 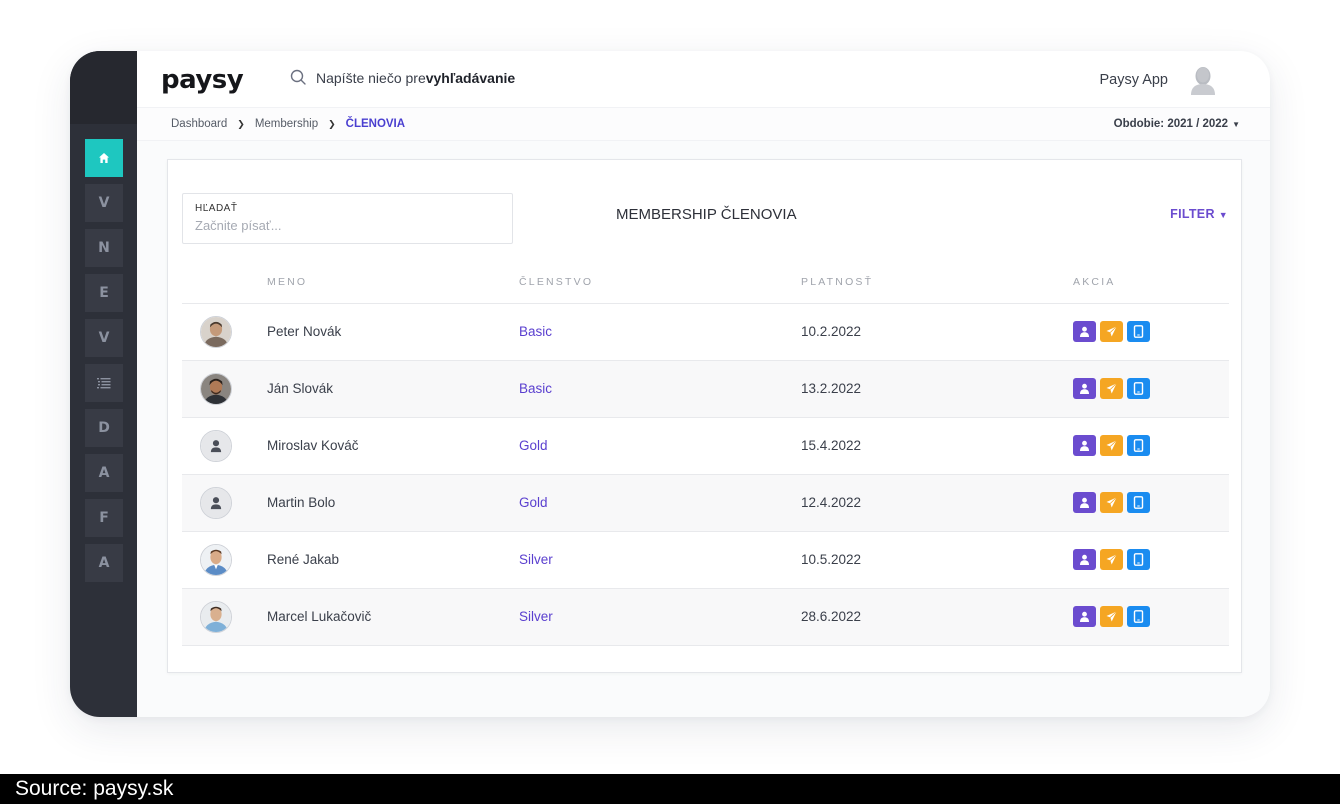 What do you see at coordinates (104, 518) in the screenshot?
I see `sidebar-item-f: F` at bounding box center [104, 518].